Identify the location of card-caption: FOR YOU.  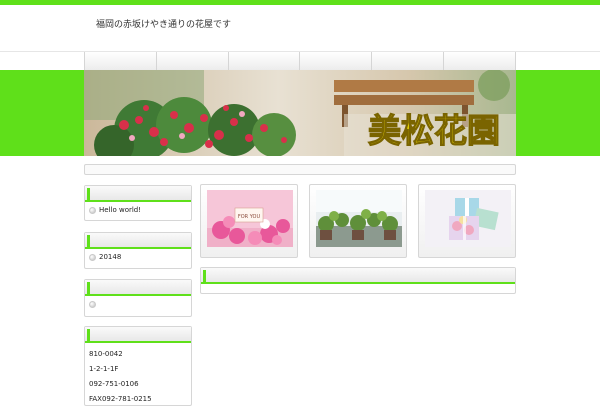
(249, 217).